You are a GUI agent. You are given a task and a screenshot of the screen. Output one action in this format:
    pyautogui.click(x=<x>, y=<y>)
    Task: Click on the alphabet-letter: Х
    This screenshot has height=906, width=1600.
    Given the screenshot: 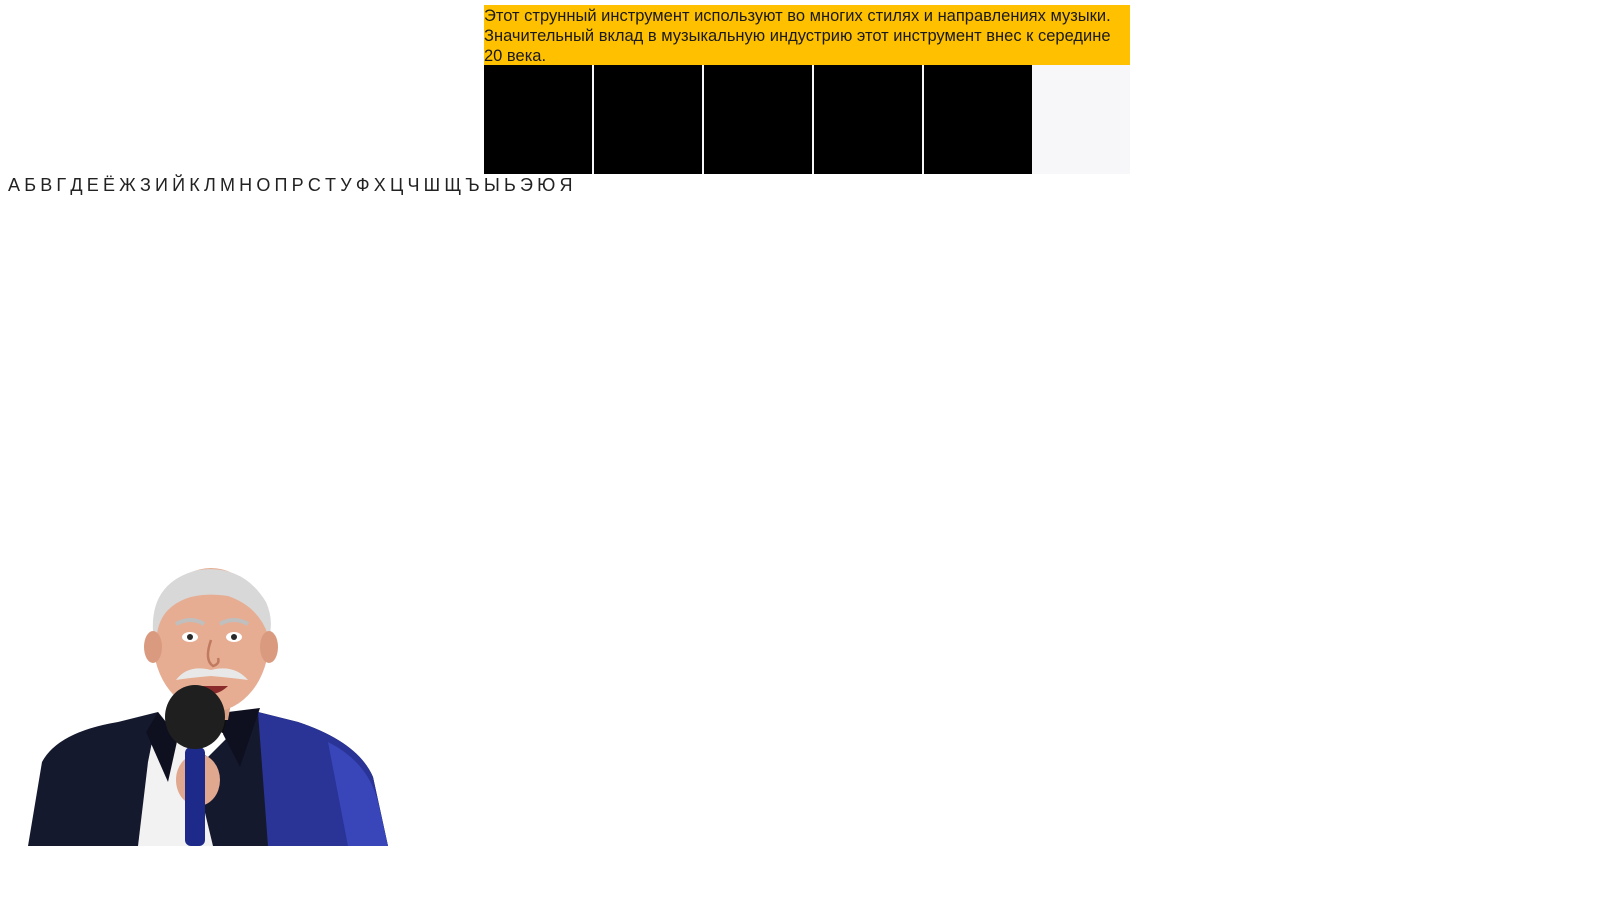 What is the action you would take?
    pyautogui.click(x=380, y=185)
    